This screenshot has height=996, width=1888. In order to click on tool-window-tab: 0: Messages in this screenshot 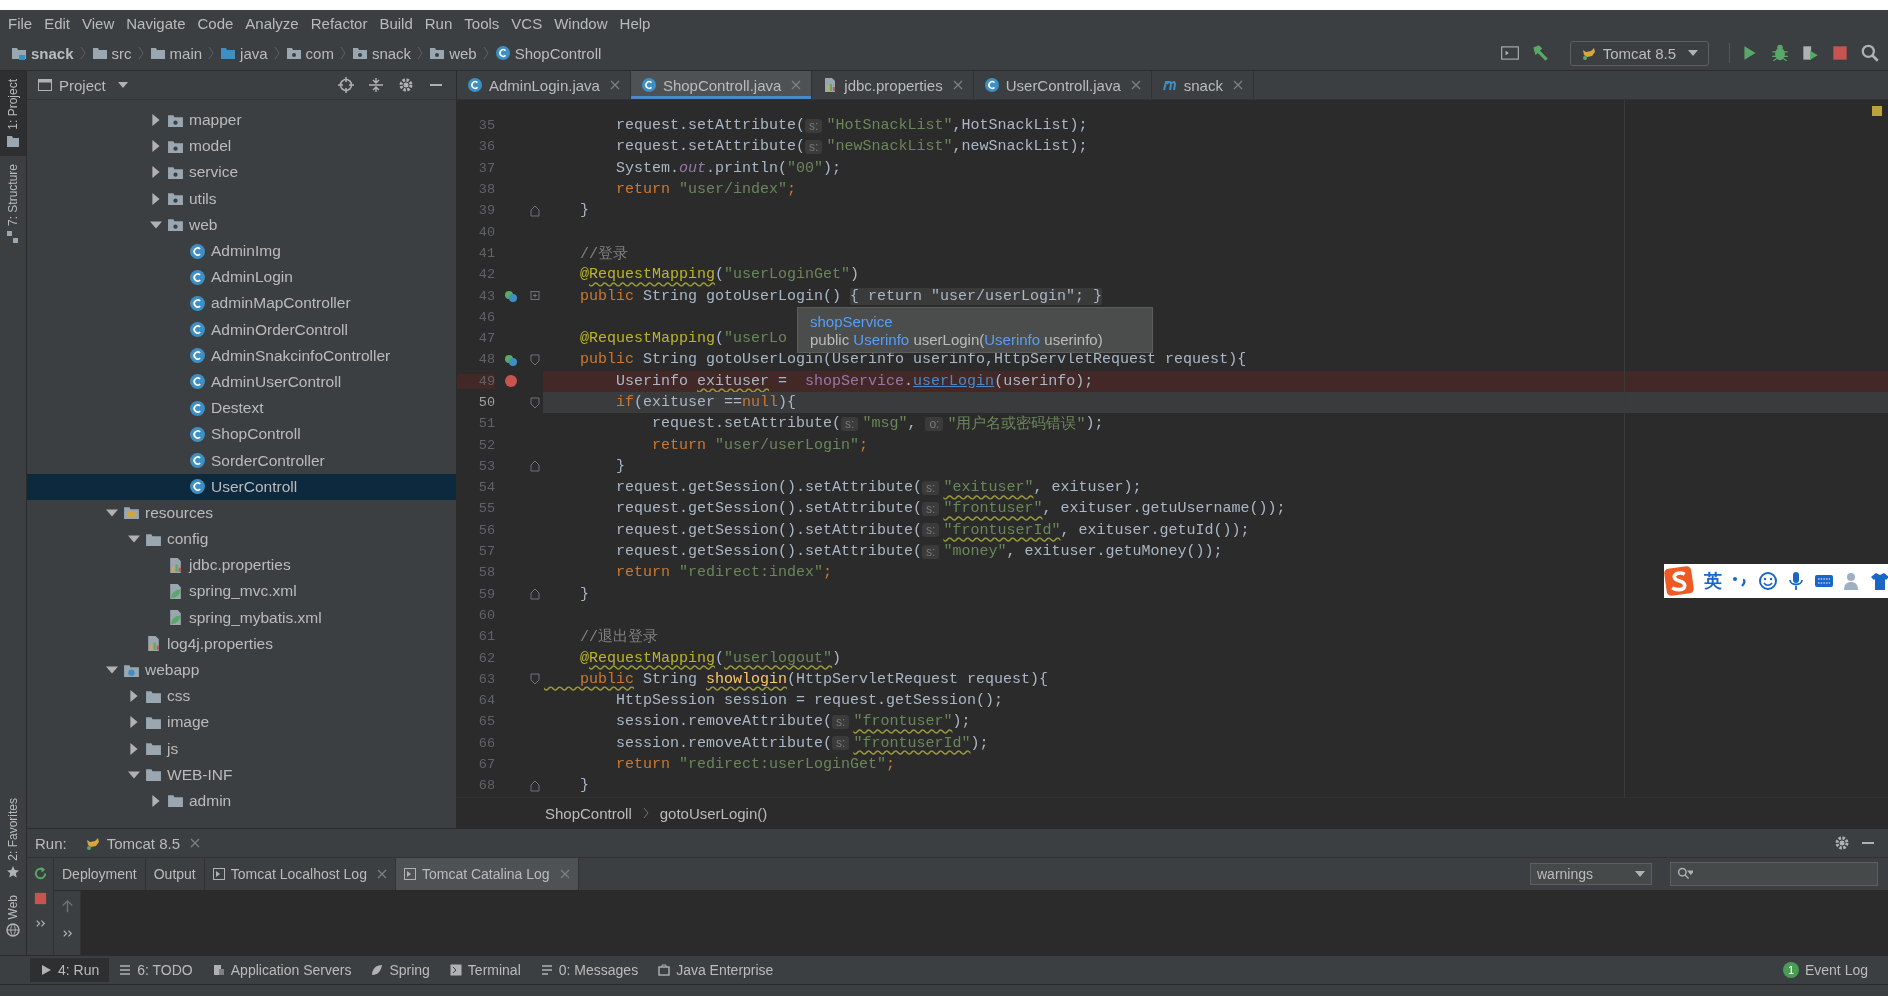, I will do `click(589, 970)`.